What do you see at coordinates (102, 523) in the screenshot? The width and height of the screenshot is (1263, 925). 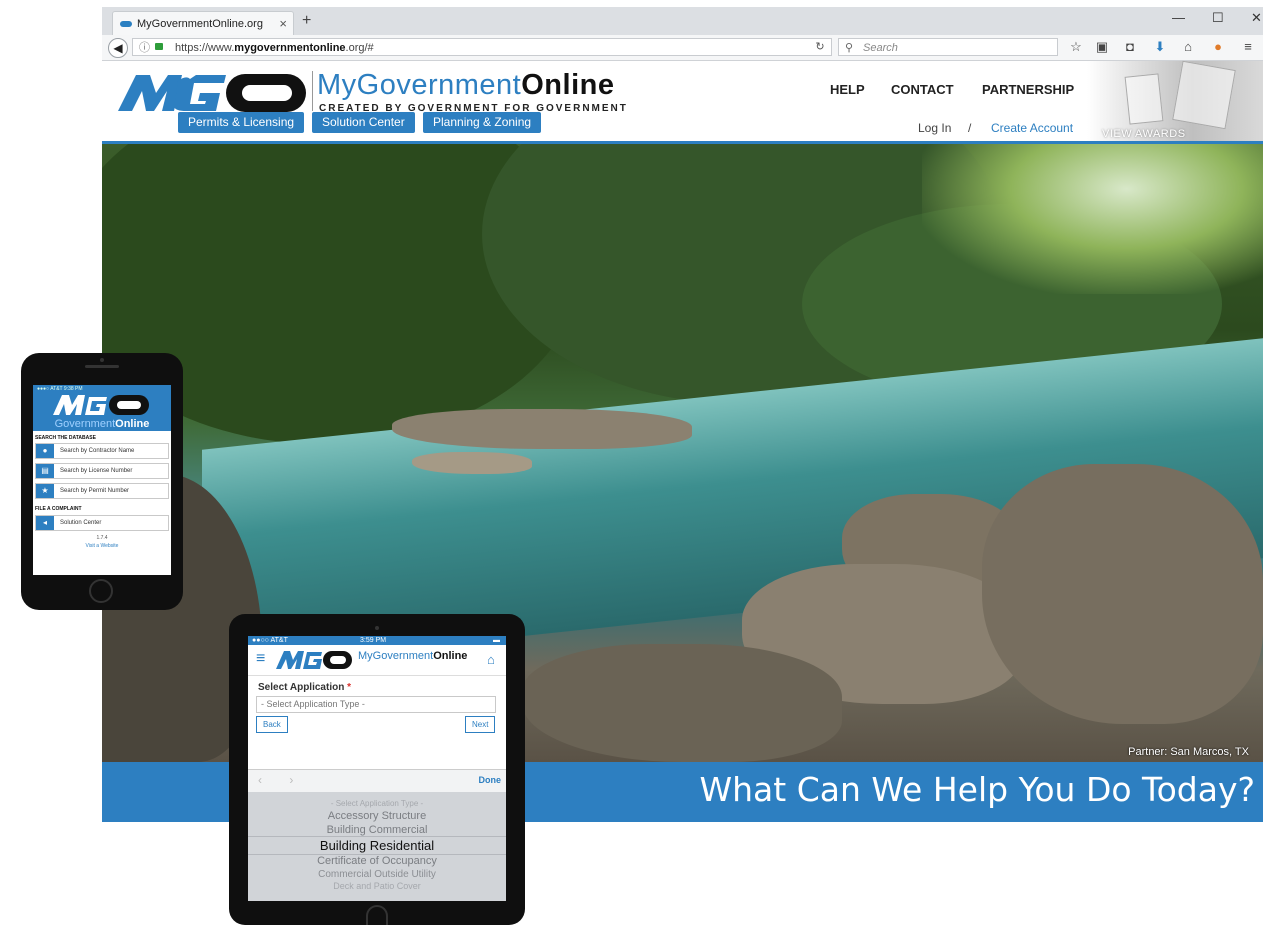 I see `phone-solution-center-button: ◂ Solution Center` at bounding box center [102, 523].